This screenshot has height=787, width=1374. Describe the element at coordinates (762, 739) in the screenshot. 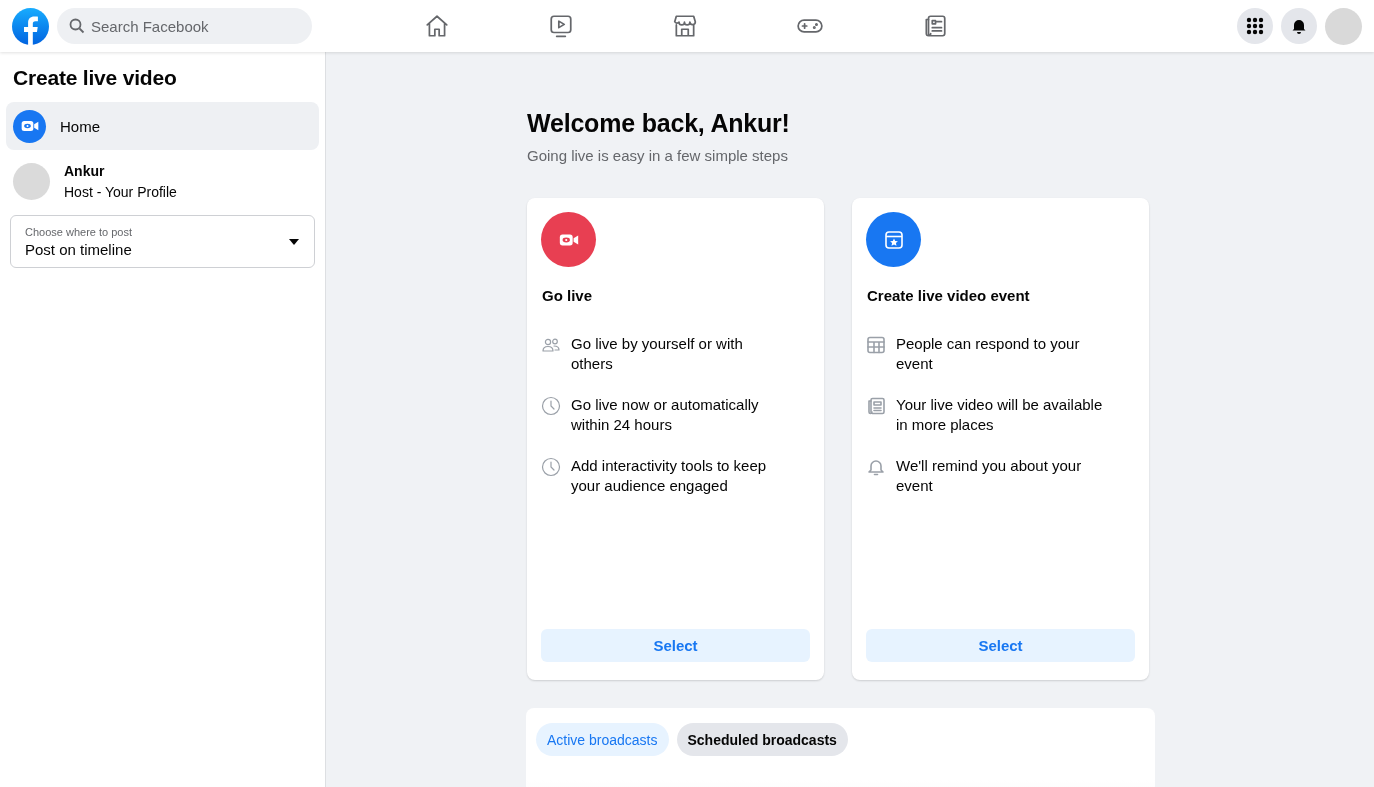

I see `broadcast-tab: Scheduled broadcasts` at that location.